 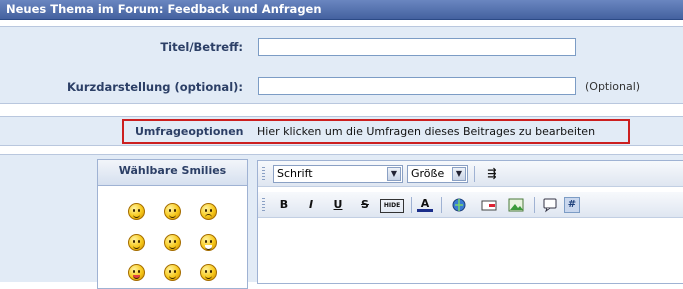 What do you see at coordinates (470, 205) in the screenshot?
I see `format-toolbar-bottom: B I U S HIDE A #` at bounding box center [470, 205].